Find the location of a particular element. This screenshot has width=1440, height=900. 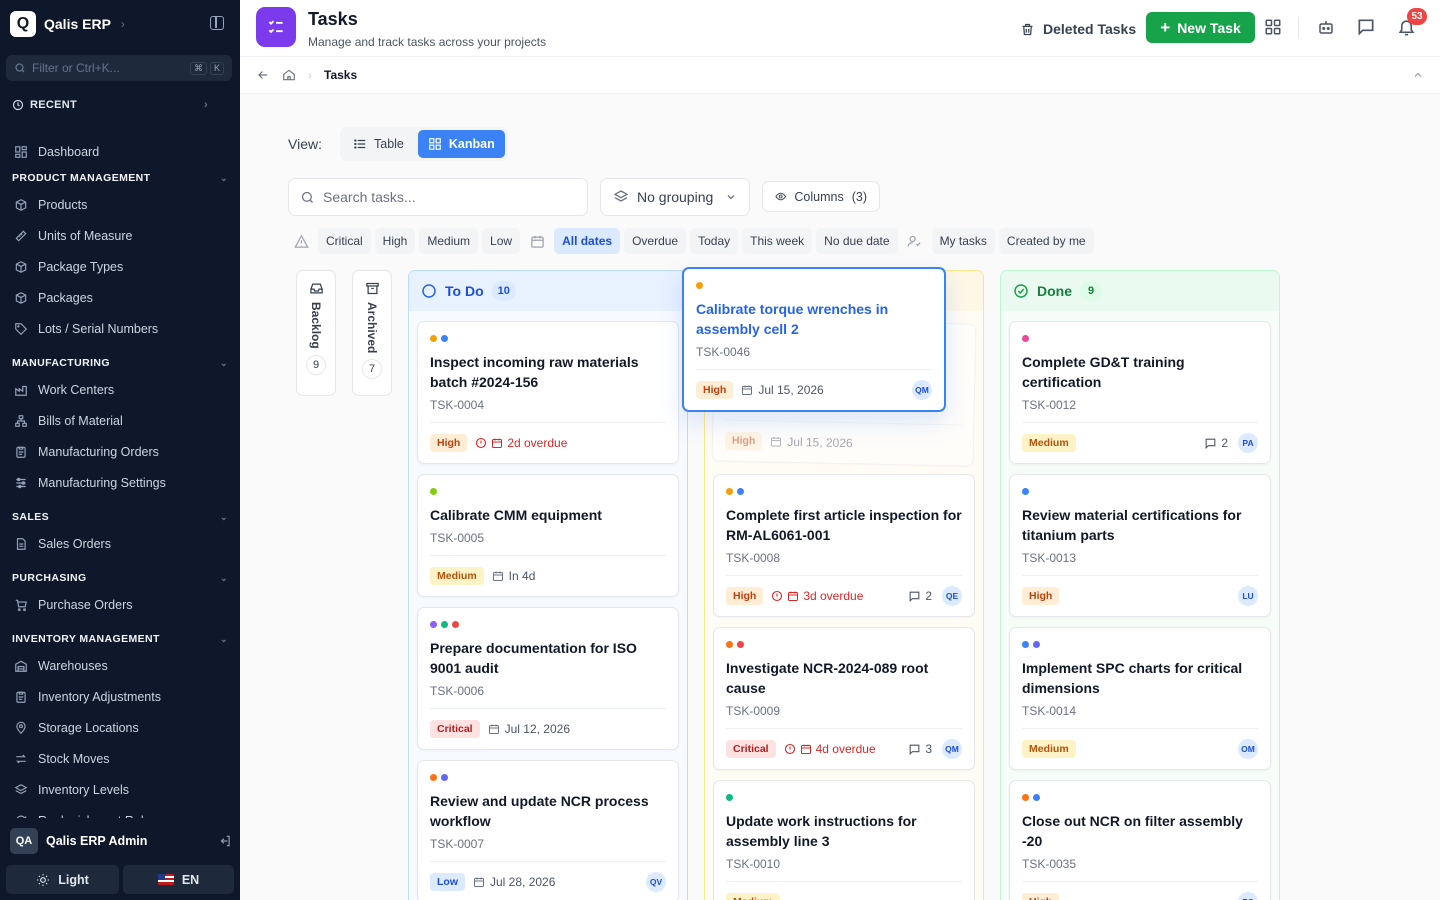

sidebar-item-package-types: Package Types is located at coordinates (120, 266).